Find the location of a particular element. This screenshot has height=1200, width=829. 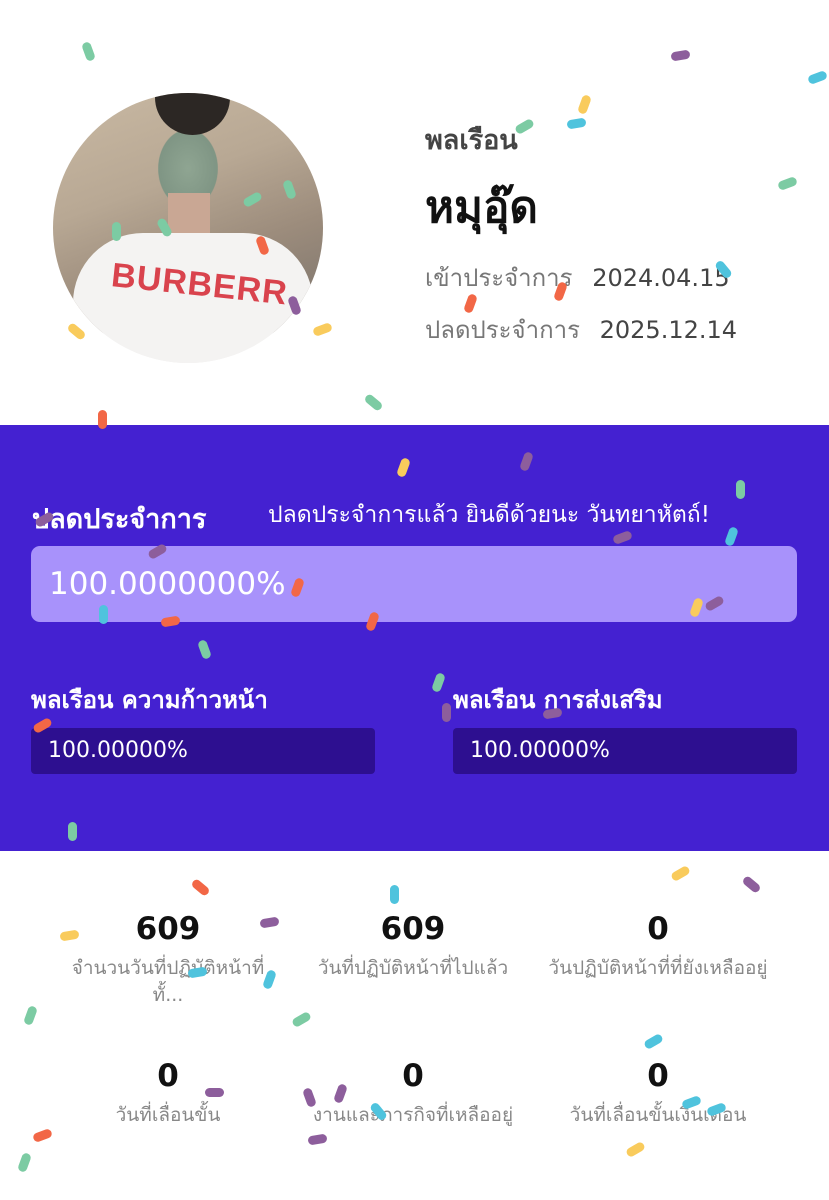

stat-label: วันที่ปฏิบัติหน้าที่ไปแล้ว is located at coordinates (413, 968).